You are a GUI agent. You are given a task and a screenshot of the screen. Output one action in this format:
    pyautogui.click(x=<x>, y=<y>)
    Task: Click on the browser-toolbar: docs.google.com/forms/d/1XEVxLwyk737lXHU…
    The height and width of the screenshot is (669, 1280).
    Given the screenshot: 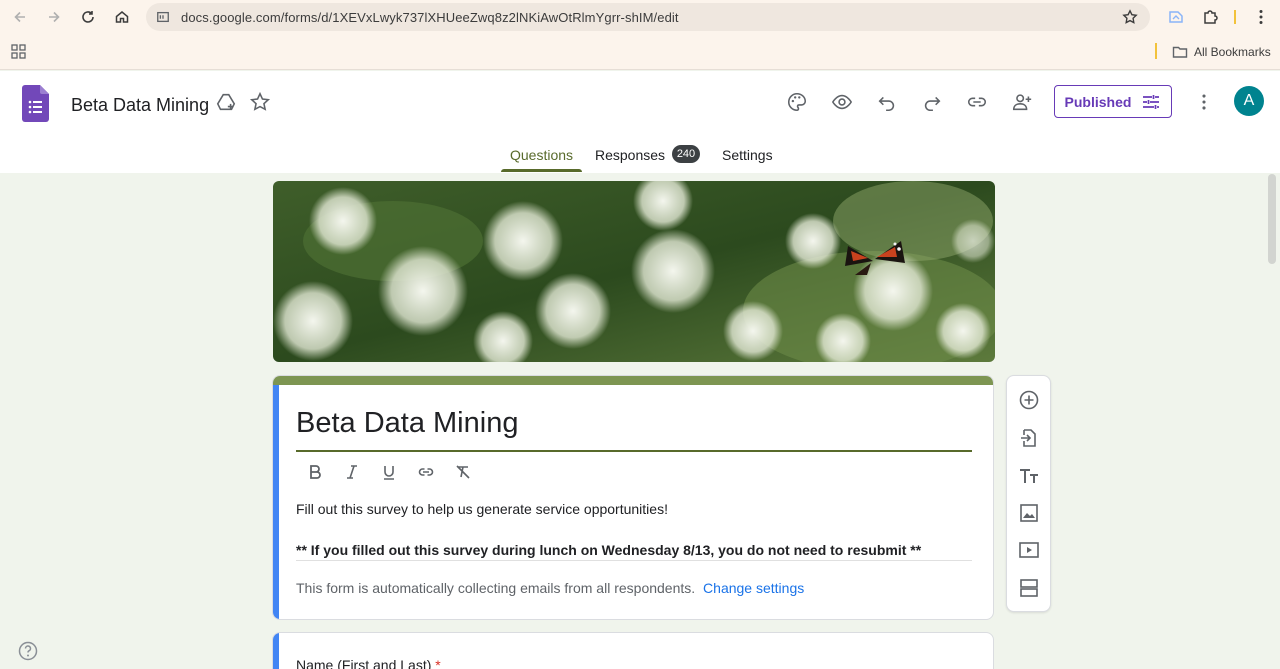 What is the action you would take?
    pyautogui.click(x=640, y=17)
    